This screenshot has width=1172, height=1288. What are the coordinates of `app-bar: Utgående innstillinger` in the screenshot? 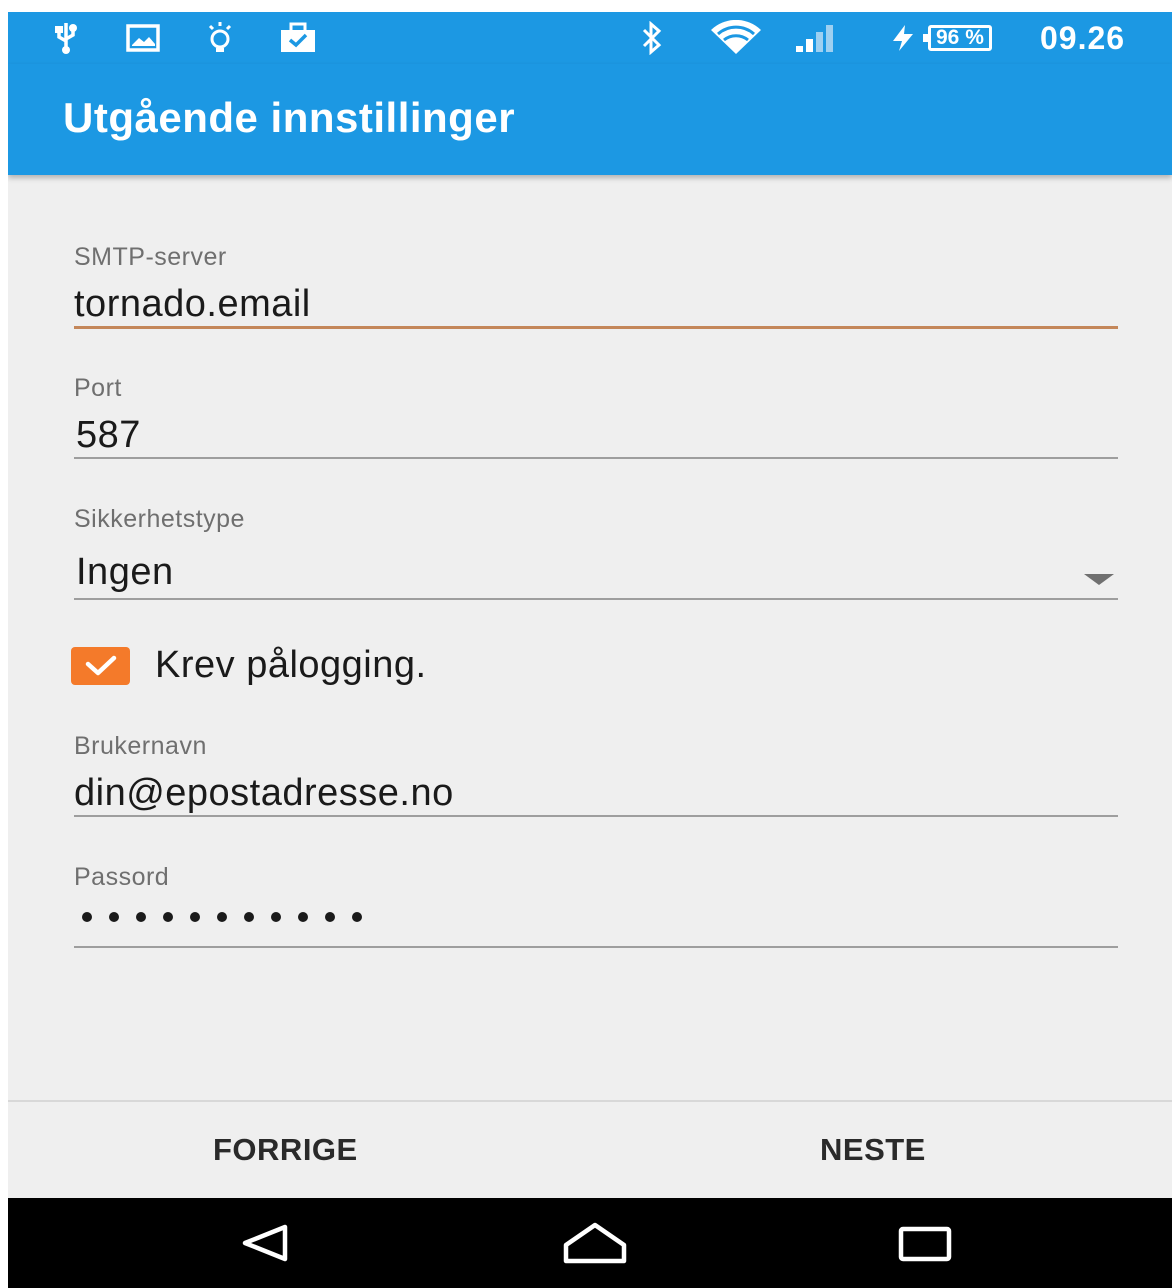 It's located at (590, 119).